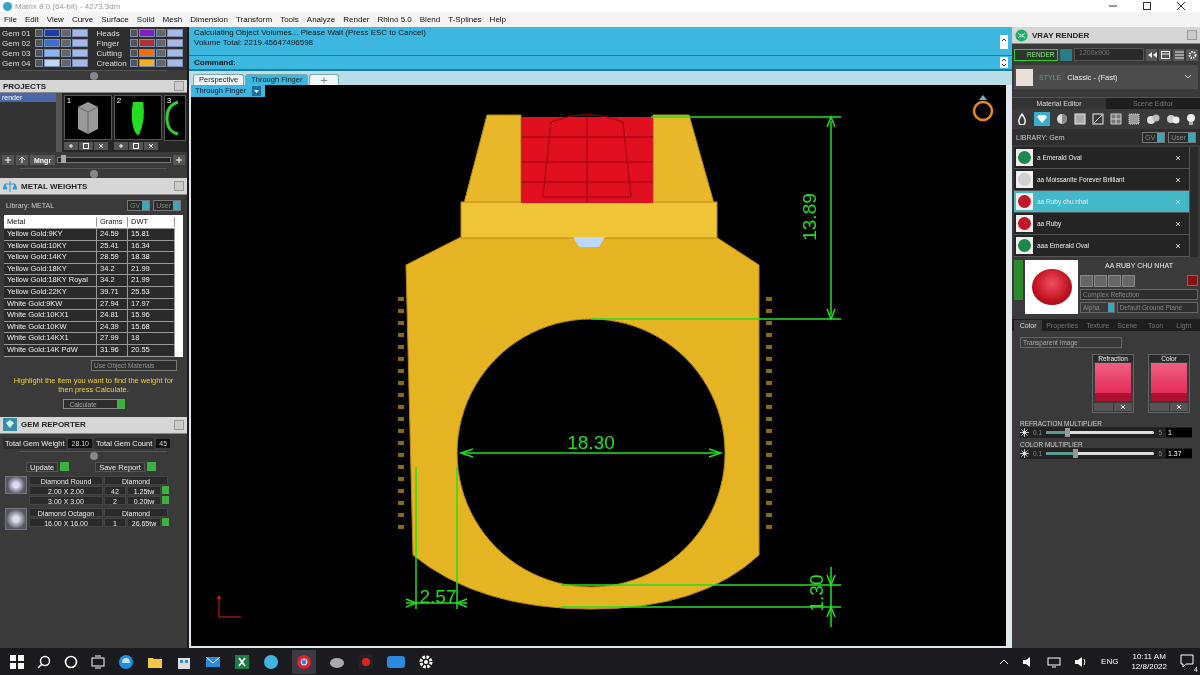 The width and height of the screenshot is (1200, 675). I want to click on model-thumbnail: 2, so click(137, 117).